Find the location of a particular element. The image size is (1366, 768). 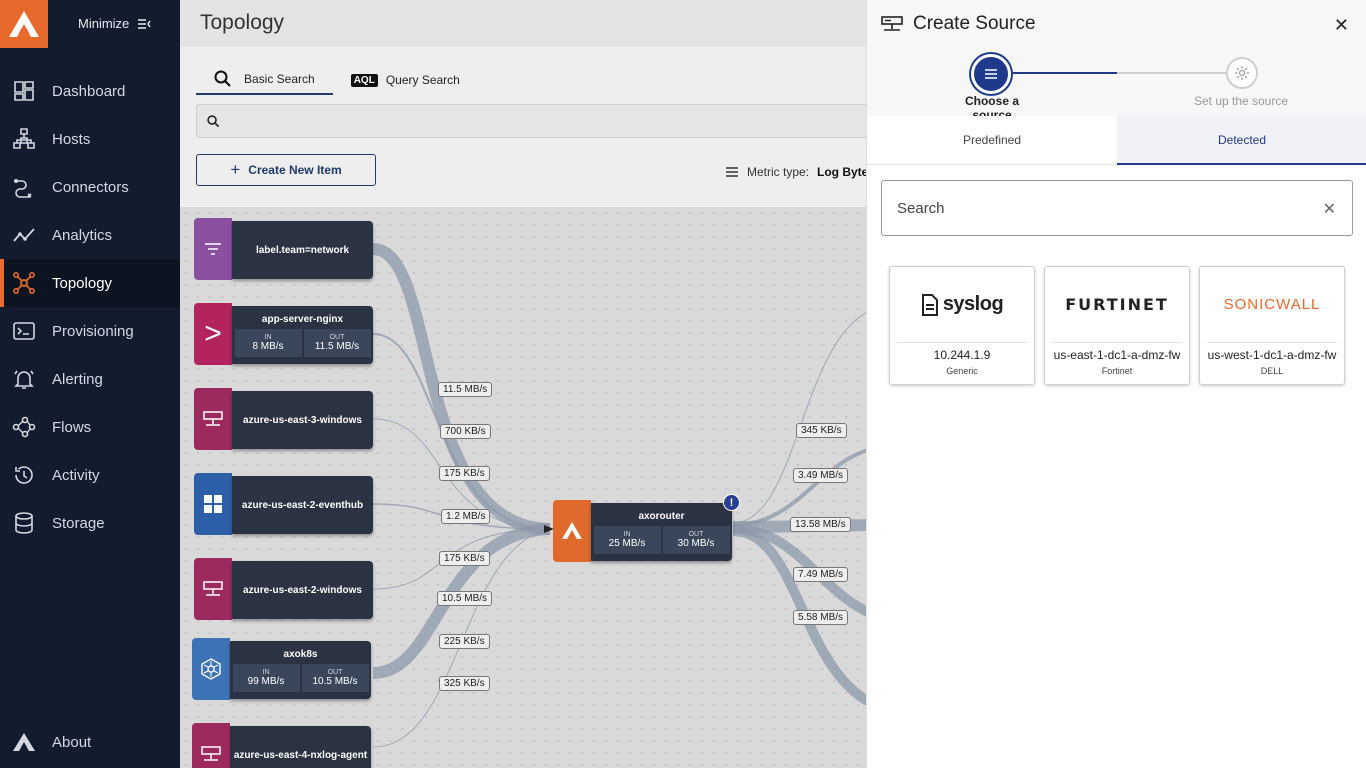

sidebar-item-provisioning: Provisioning is located at coordinates (90, 331).